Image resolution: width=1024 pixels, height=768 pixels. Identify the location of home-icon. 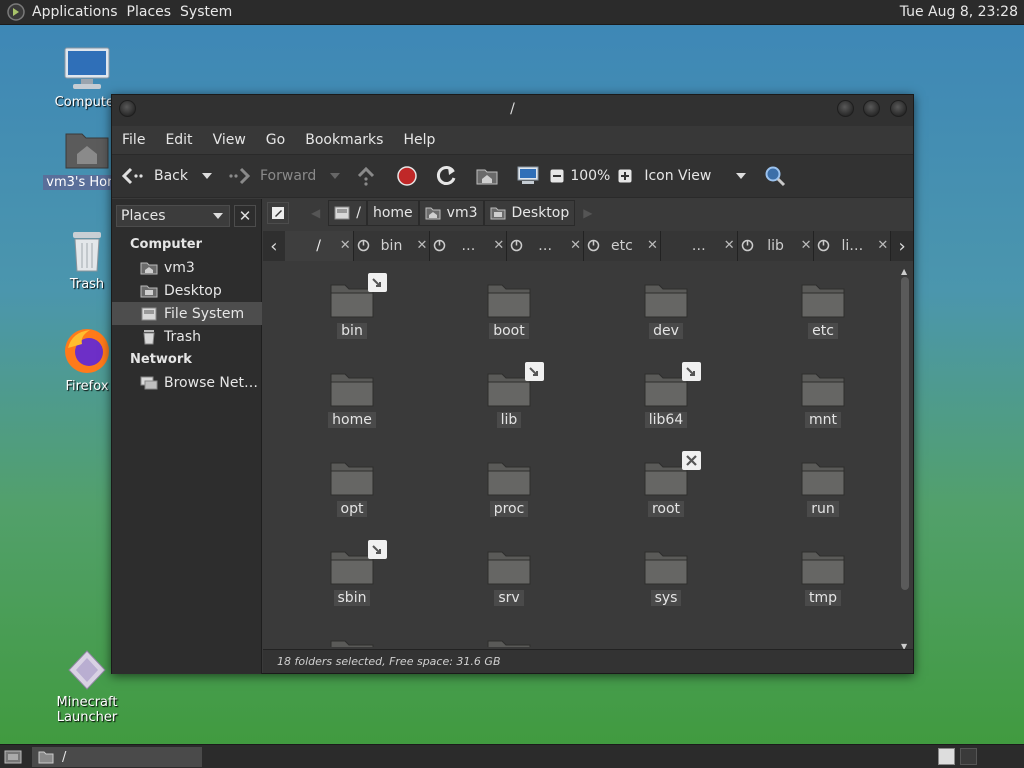
(487, 176).